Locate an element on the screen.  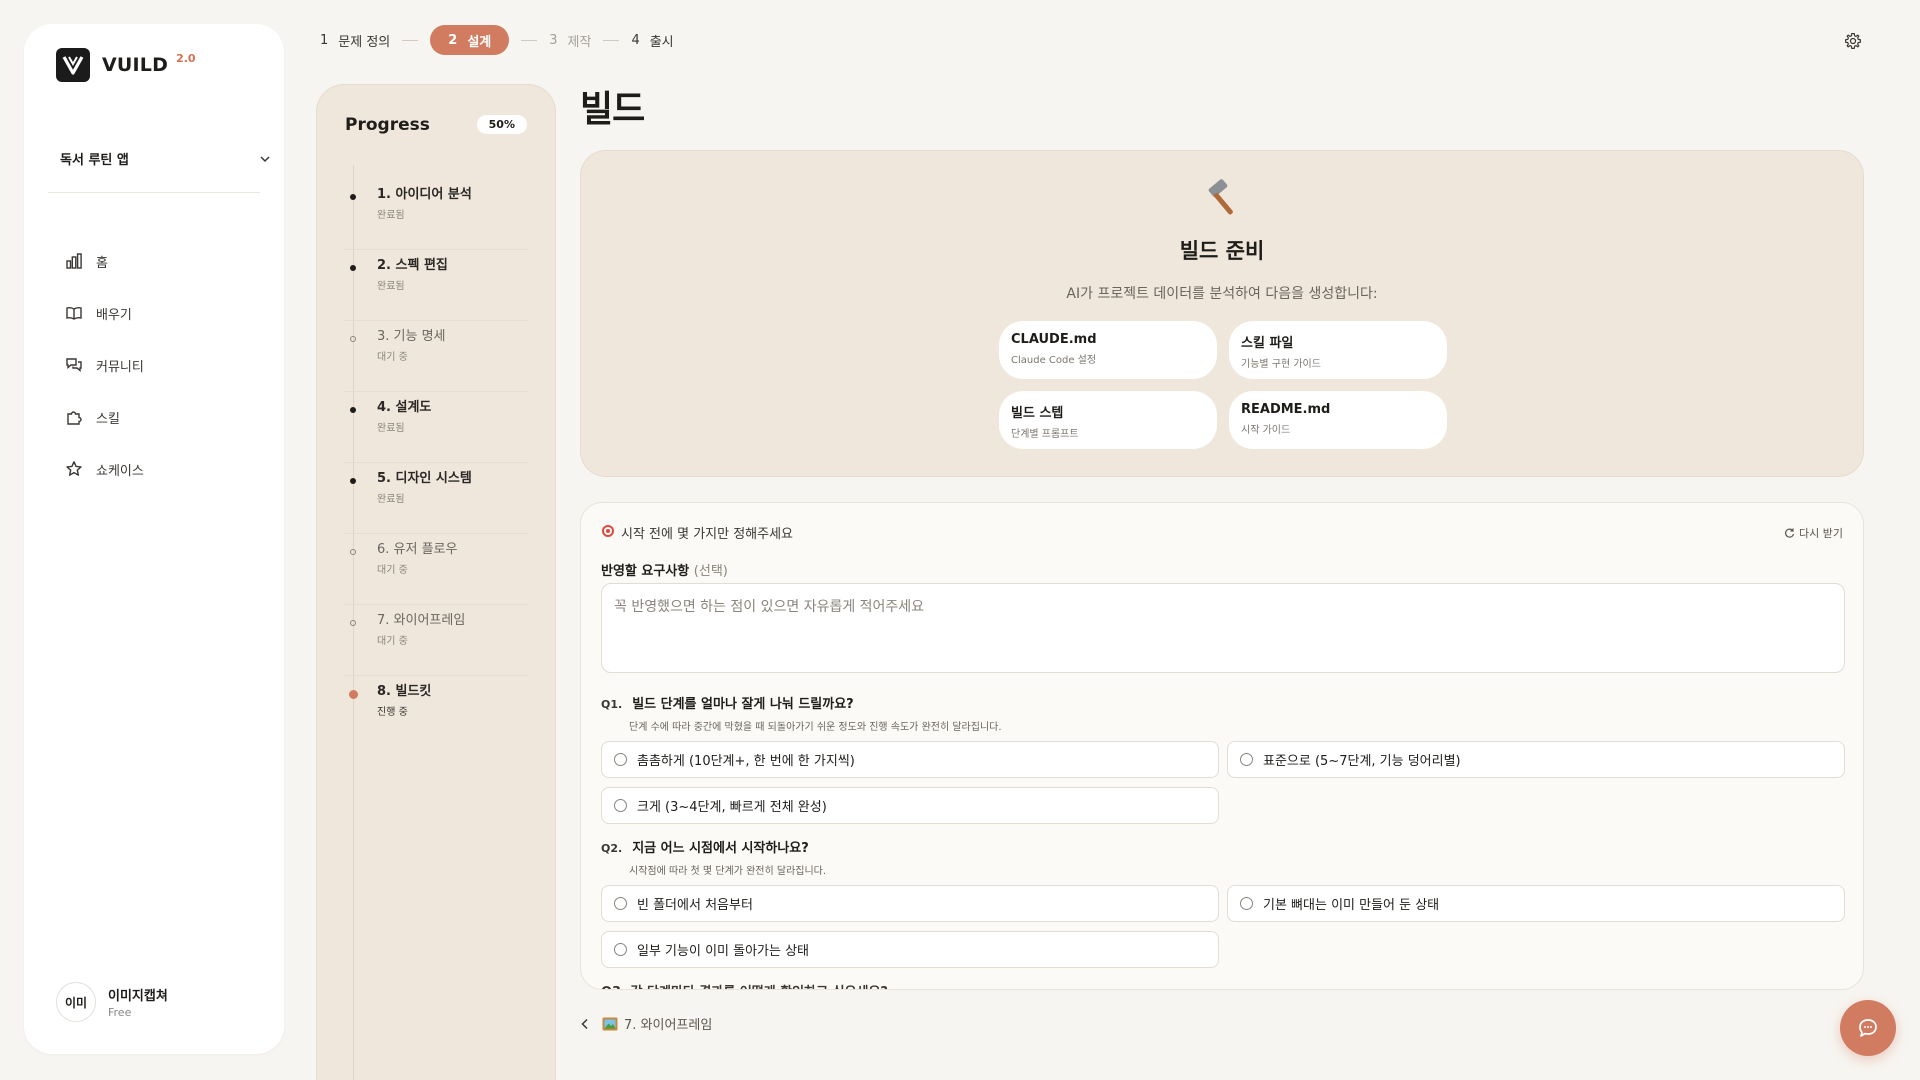
progress-item-wireframe: 7. 와이어프레임 대기 중 is located at coordinates (437, 640).